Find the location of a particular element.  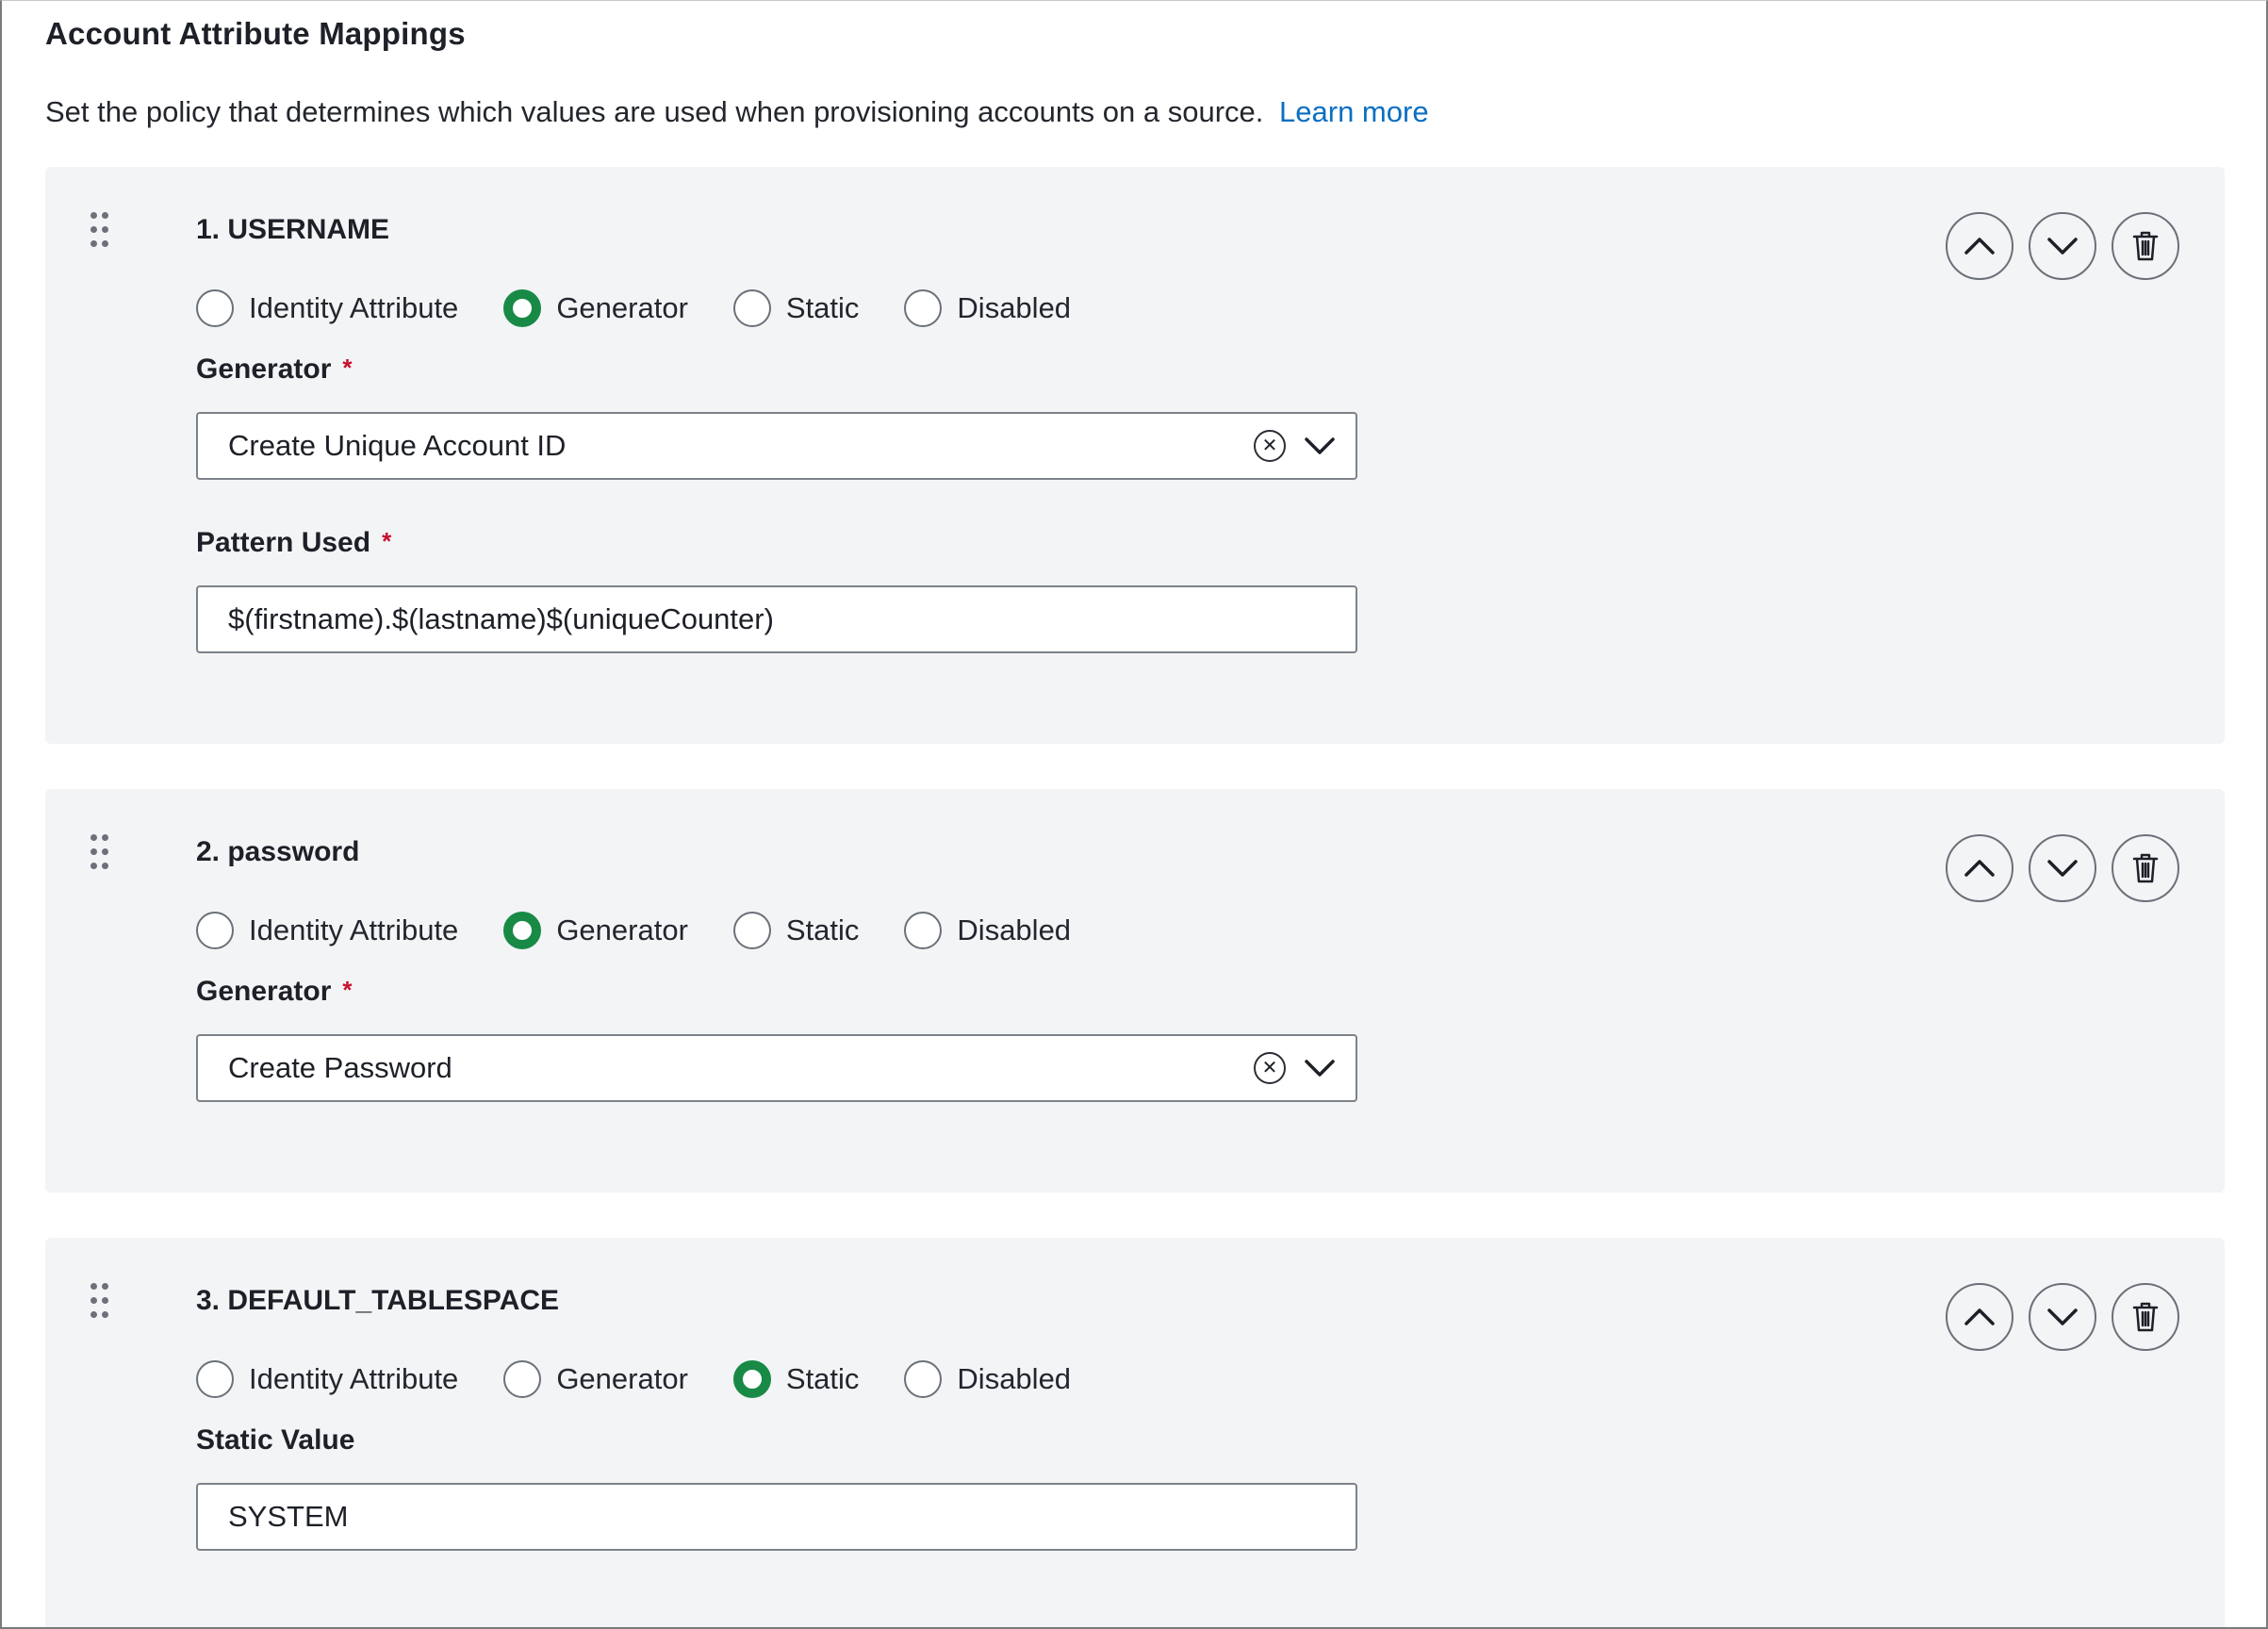

mapping-title: 3. DEFAULT_TABLESPACE is located at coordinates (378, 1300).